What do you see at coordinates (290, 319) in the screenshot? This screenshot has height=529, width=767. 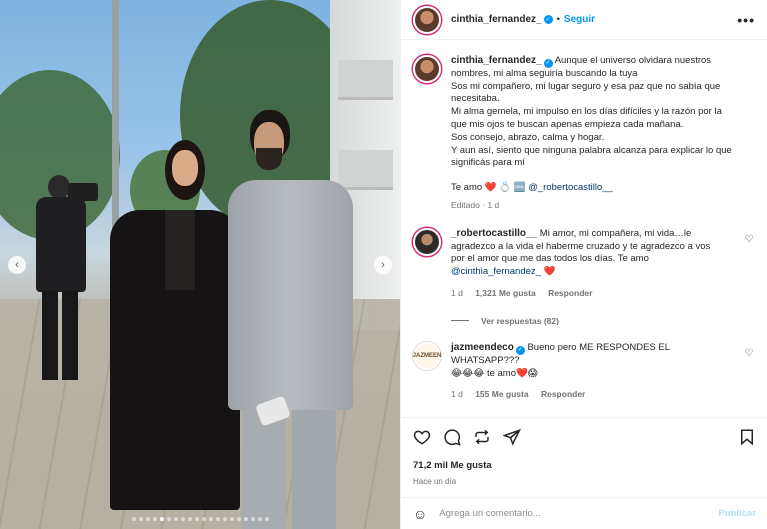 I see `man` at bounding box center [290, 319].